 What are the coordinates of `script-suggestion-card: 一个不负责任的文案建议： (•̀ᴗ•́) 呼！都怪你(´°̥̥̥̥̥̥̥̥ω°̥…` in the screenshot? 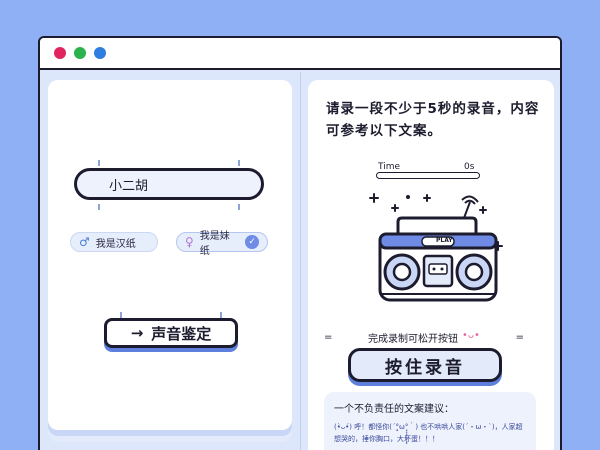 It's located at (430, 421).